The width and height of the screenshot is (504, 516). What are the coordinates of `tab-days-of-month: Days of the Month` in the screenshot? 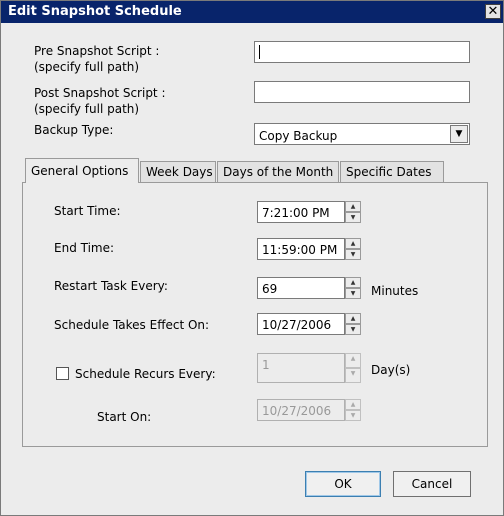 It's located at (278, 172).